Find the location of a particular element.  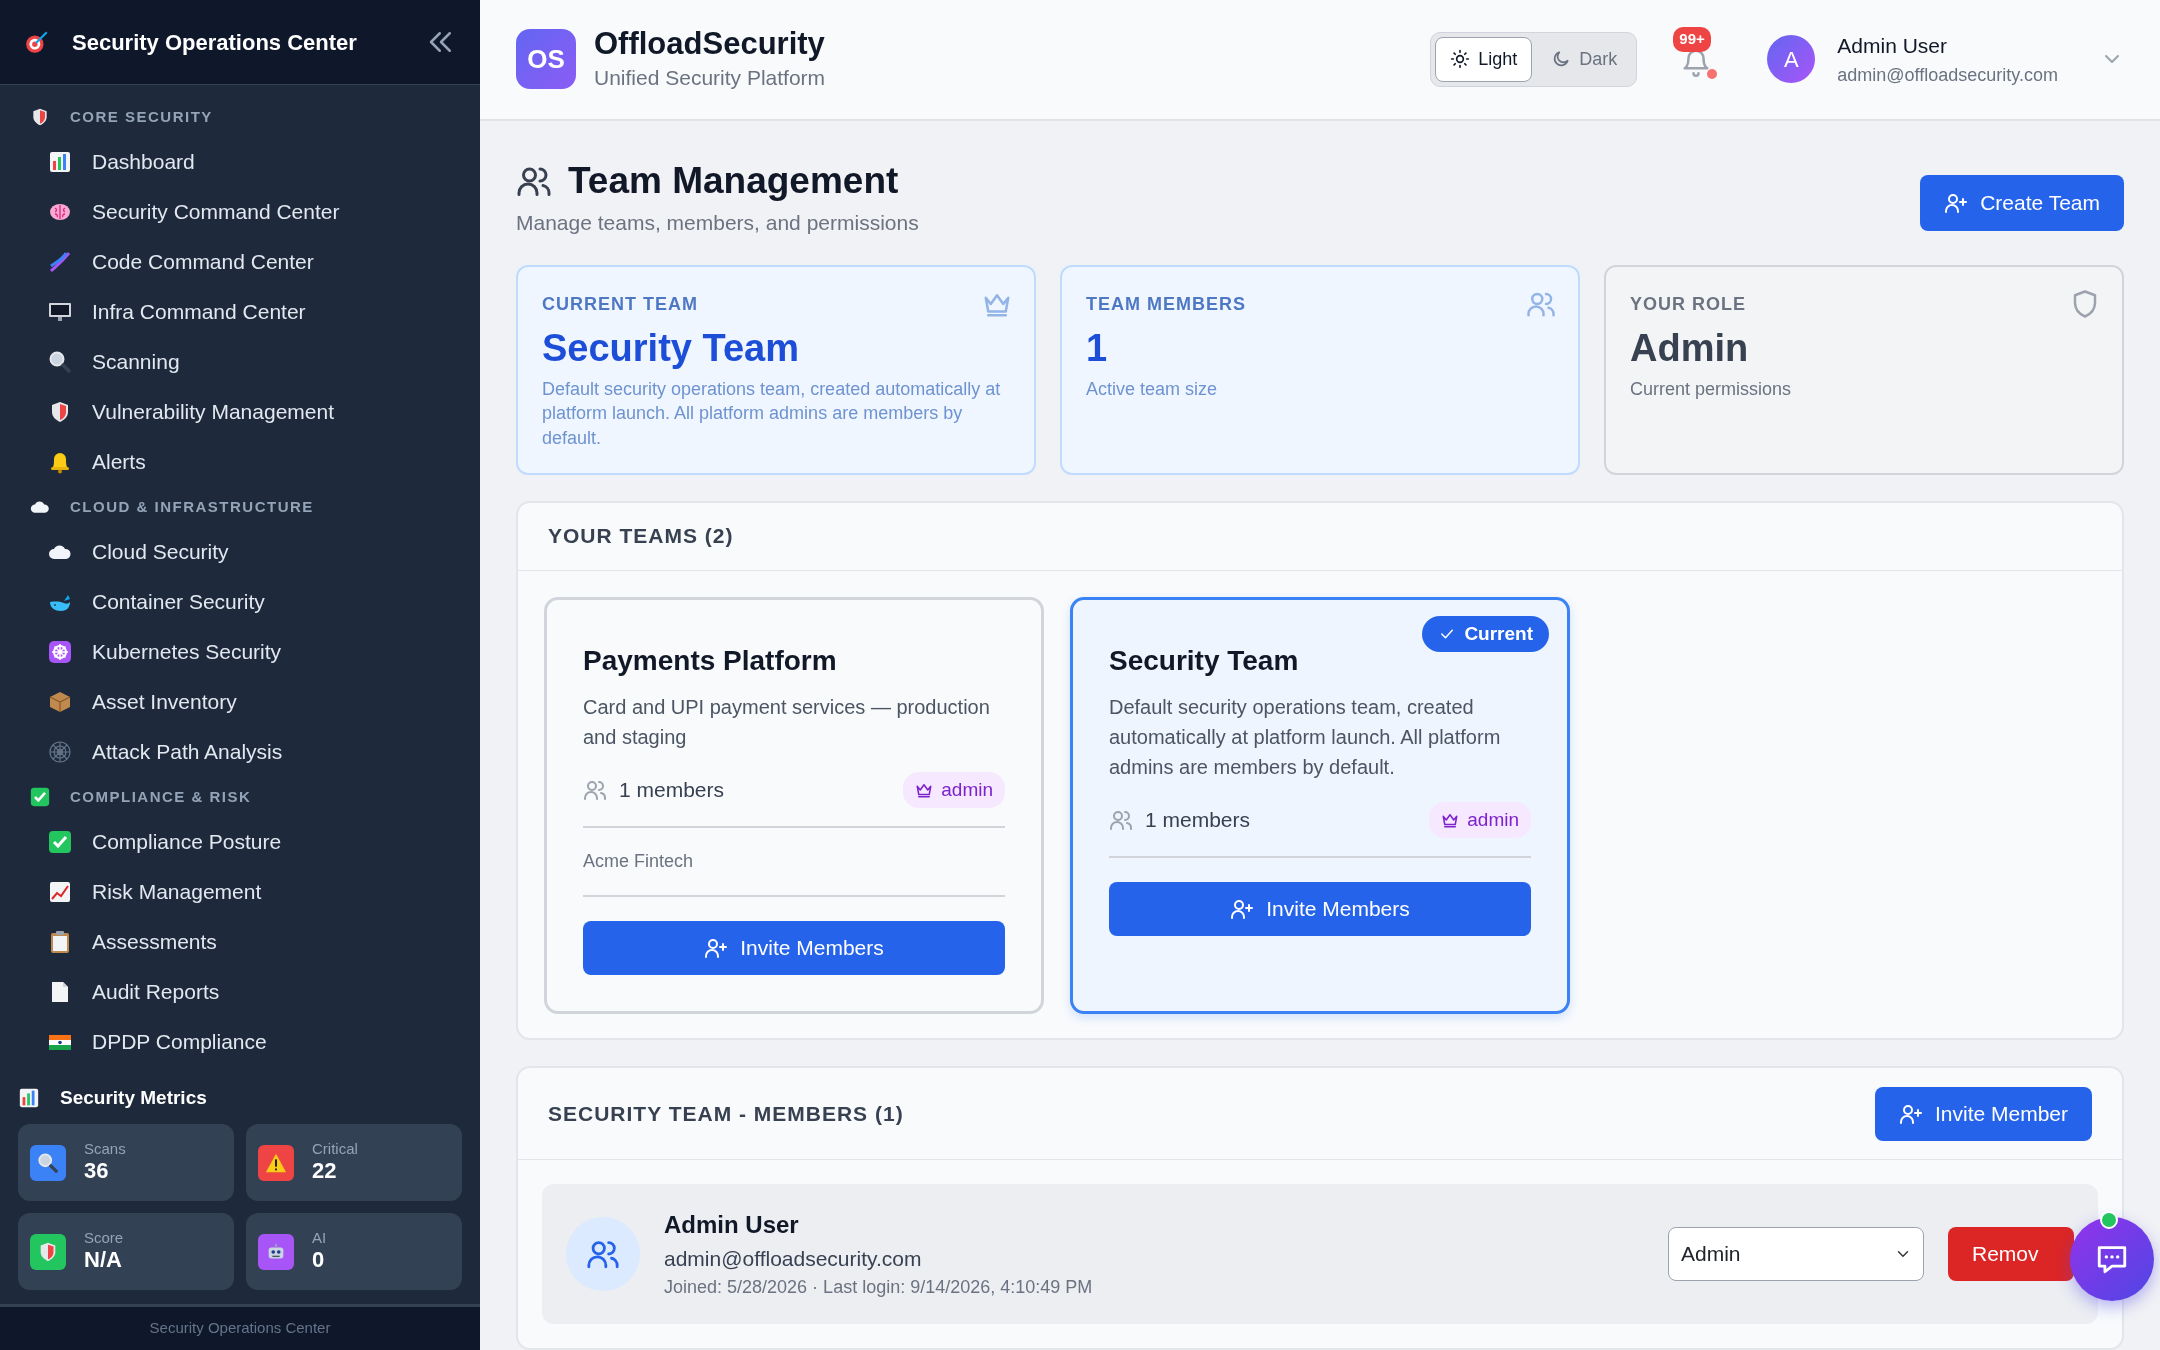

metric-value: 36 is located at coordinates (97, 1171).